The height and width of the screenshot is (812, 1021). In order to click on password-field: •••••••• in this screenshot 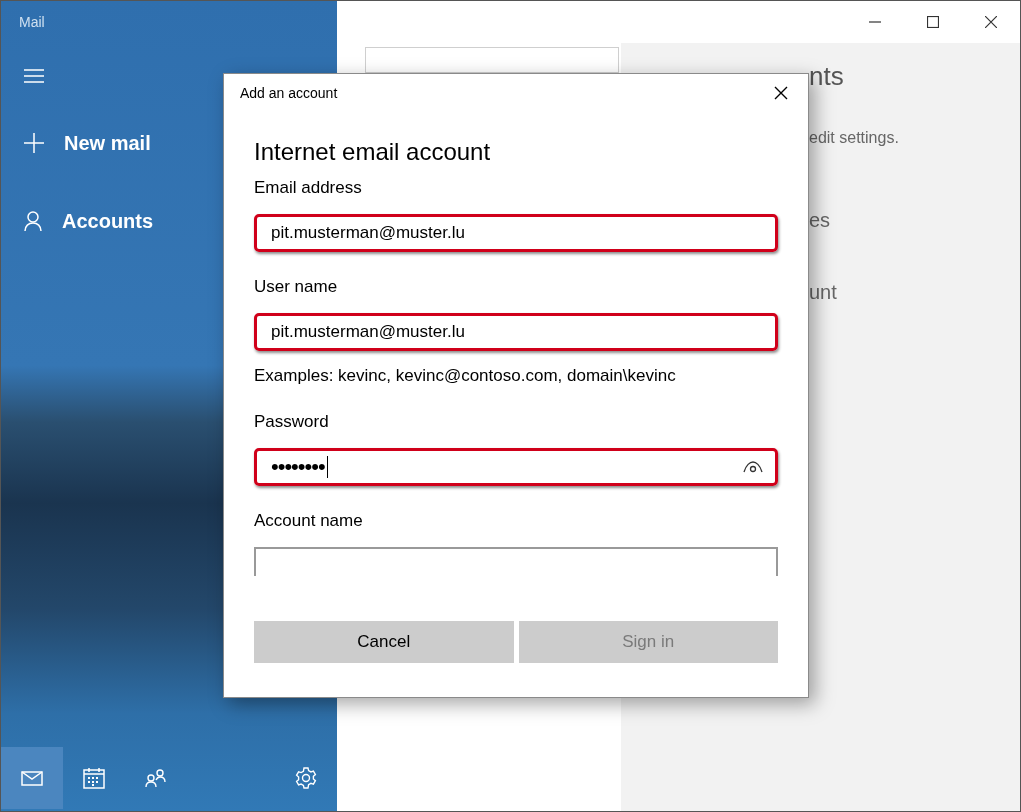, I will do `click(516, 467)`.